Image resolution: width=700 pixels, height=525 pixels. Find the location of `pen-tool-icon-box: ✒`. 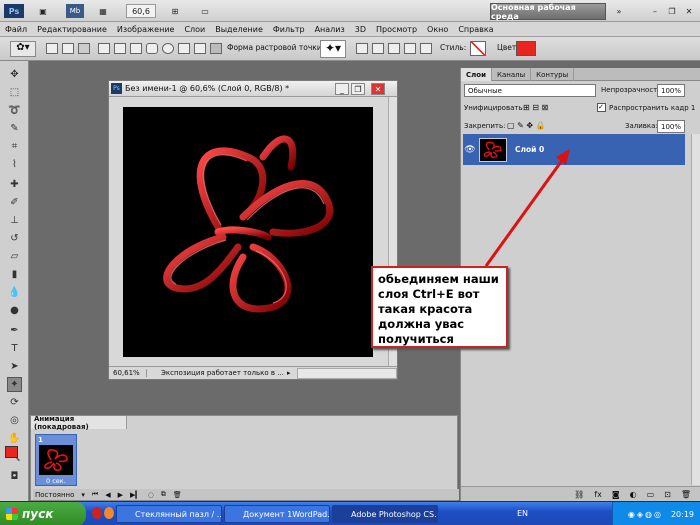

pen-tool-icon-box: ✒ is located at coordinates (14, 330).